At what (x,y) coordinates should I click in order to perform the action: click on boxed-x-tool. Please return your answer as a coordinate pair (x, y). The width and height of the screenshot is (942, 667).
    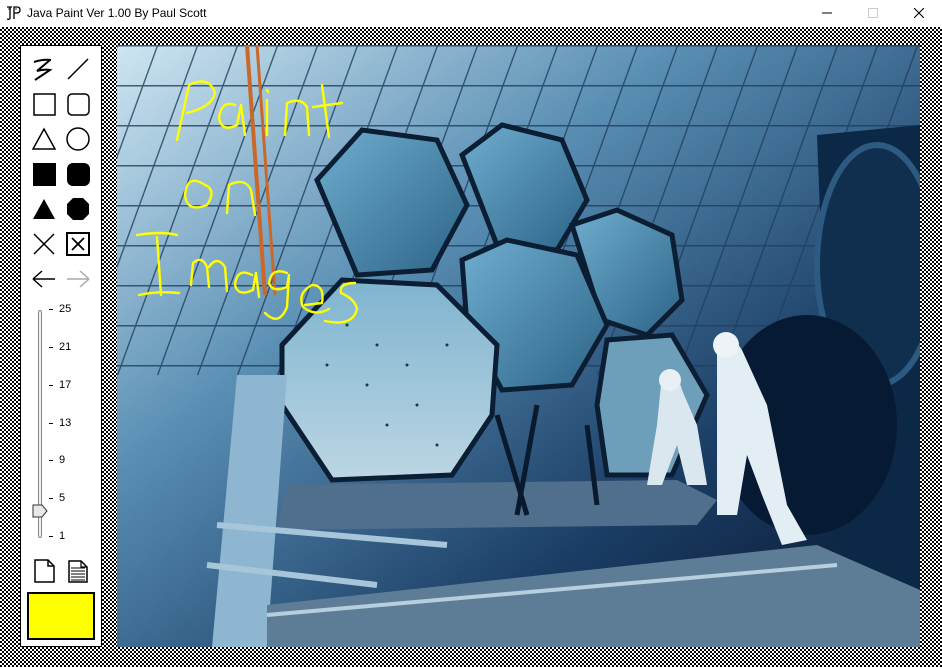
    Looking at the image, I should click on (78, 244).